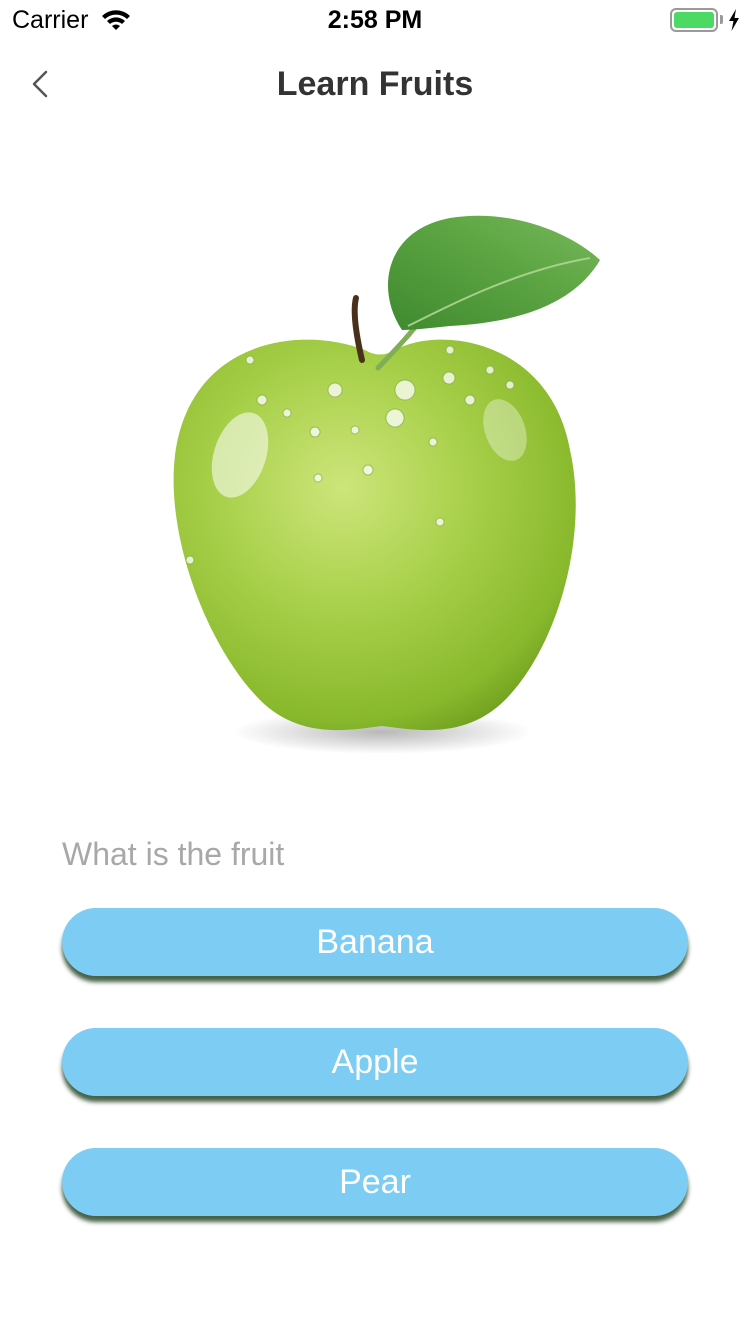  I want to click on battery-cap, so click(721, 19).